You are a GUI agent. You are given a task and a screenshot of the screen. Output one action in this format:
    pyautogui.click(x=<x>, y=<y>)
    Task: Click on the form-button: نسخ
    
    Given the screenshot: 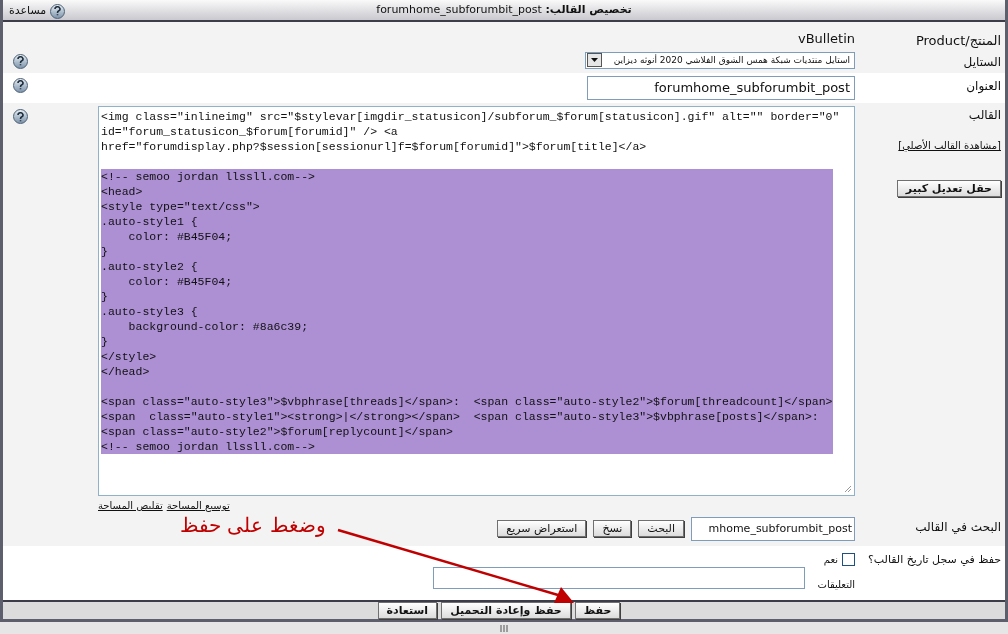 What is the action you would take?
    pyautogui.click(x=612, y=529)
    